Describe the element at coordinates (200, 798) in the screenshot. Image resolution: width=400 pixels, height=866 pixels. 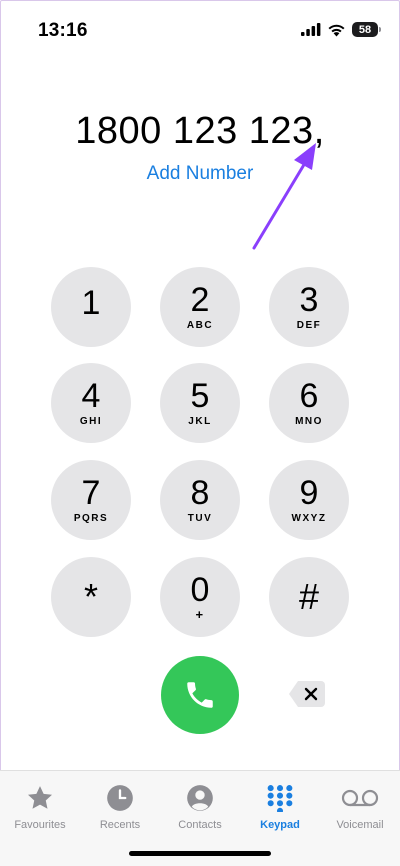
I see `person-icon` at that location.